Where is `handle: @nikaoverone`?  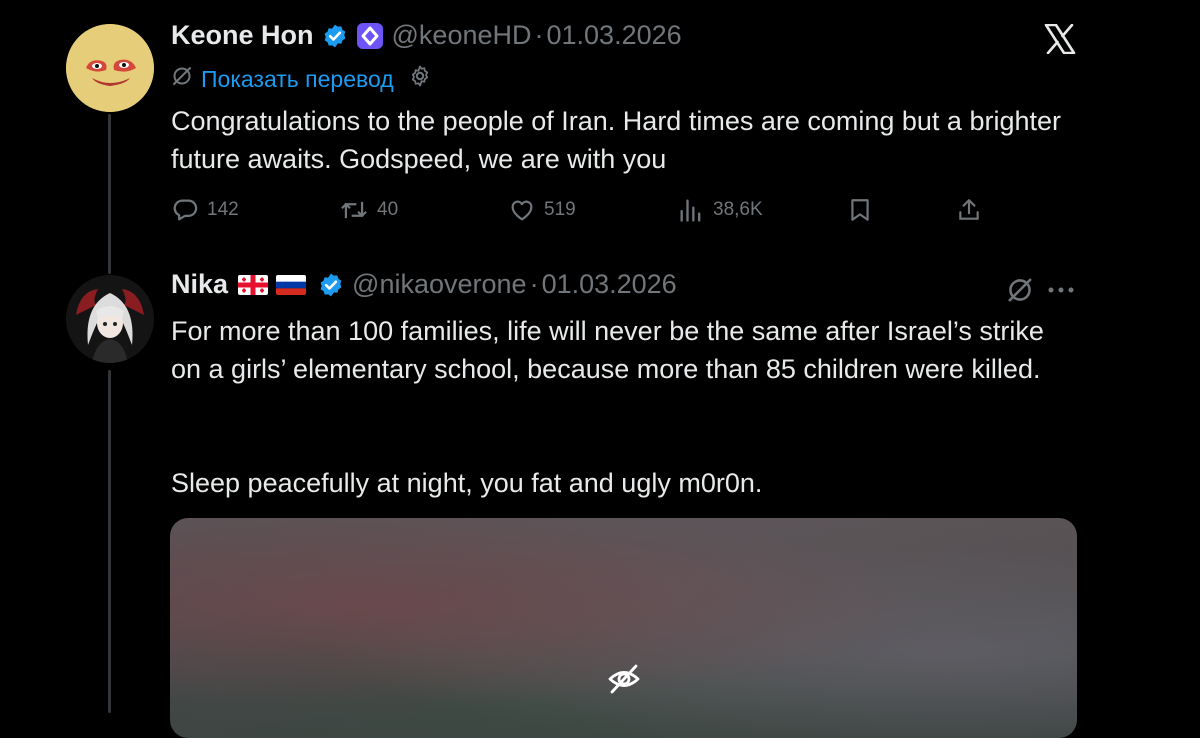 handle: @nikaoverone is located at coordinates (439, 284).